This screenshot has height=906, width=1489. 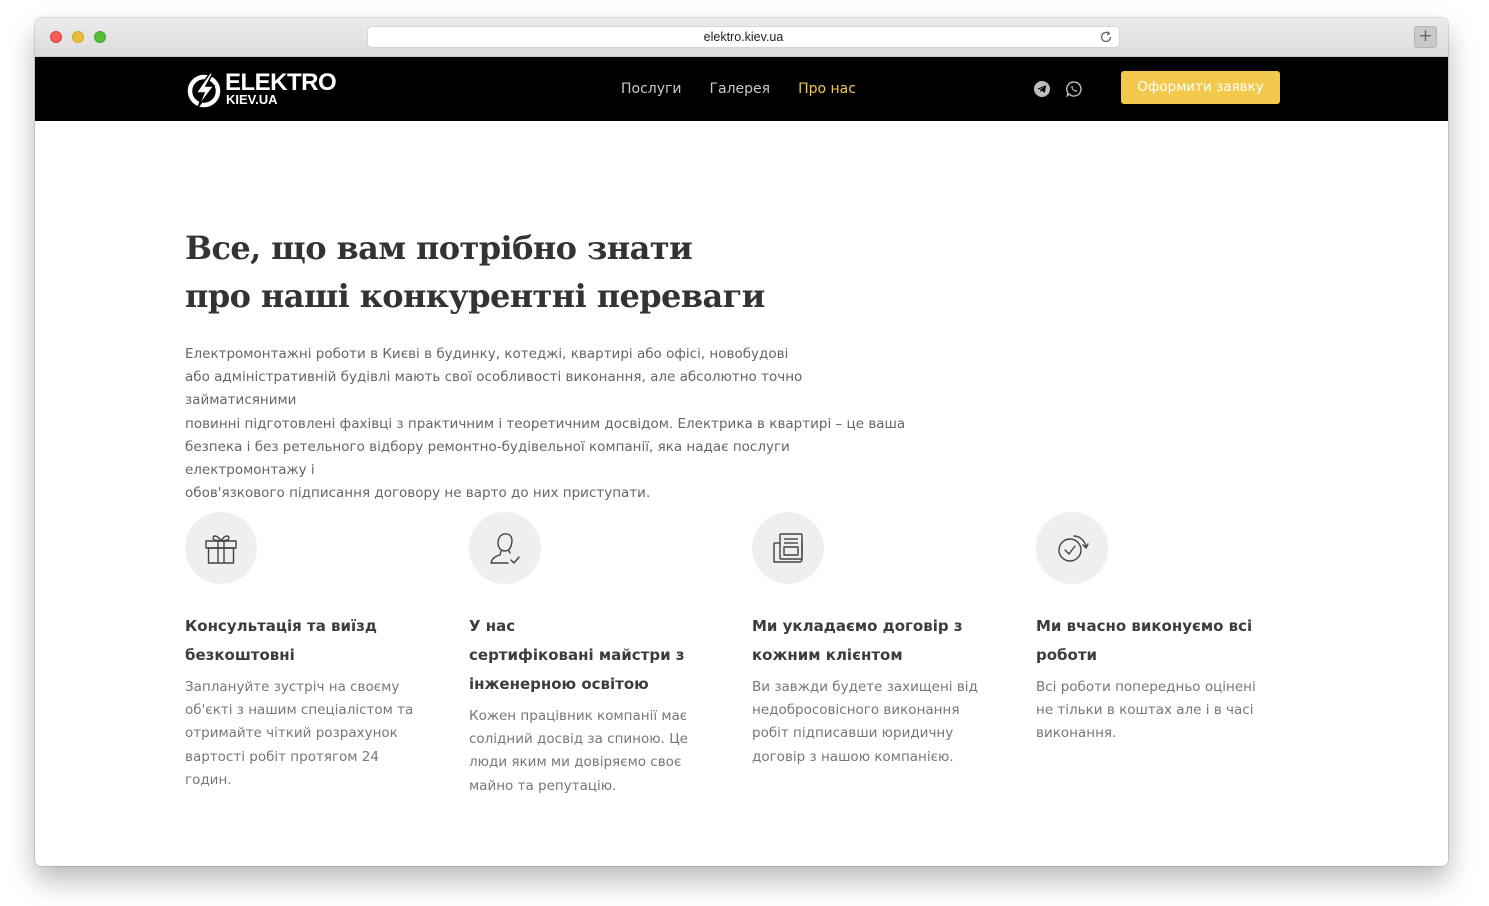 I want to click on telegram-icon, so click(x=1042, y=89).